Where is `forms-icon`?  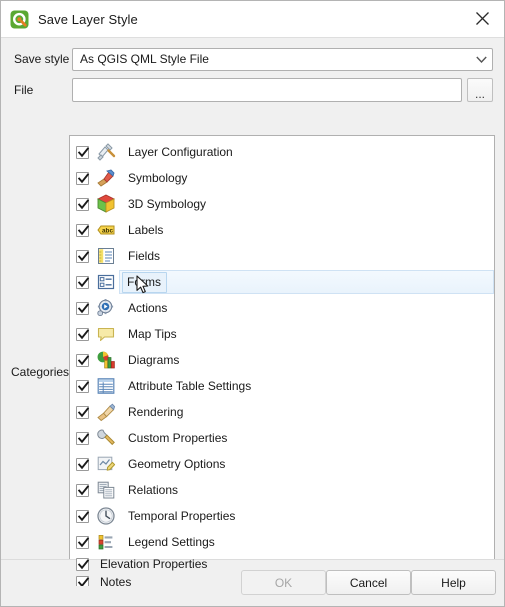 forms-icon is located at coordinates (106, 282).